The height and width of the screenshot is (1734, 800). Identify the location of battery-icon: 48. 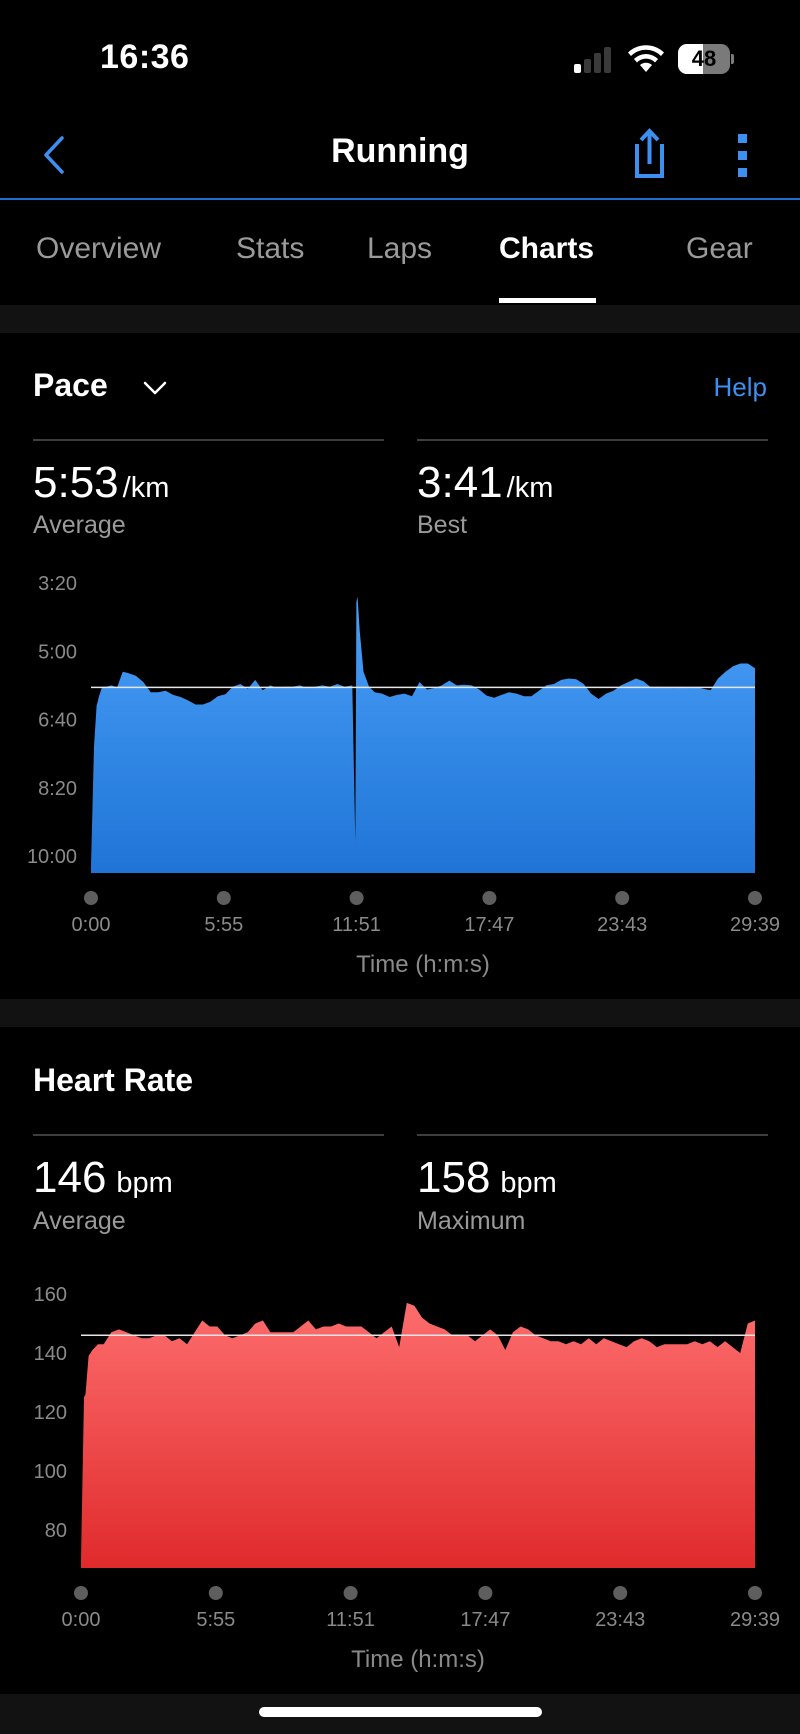
(706, 59).